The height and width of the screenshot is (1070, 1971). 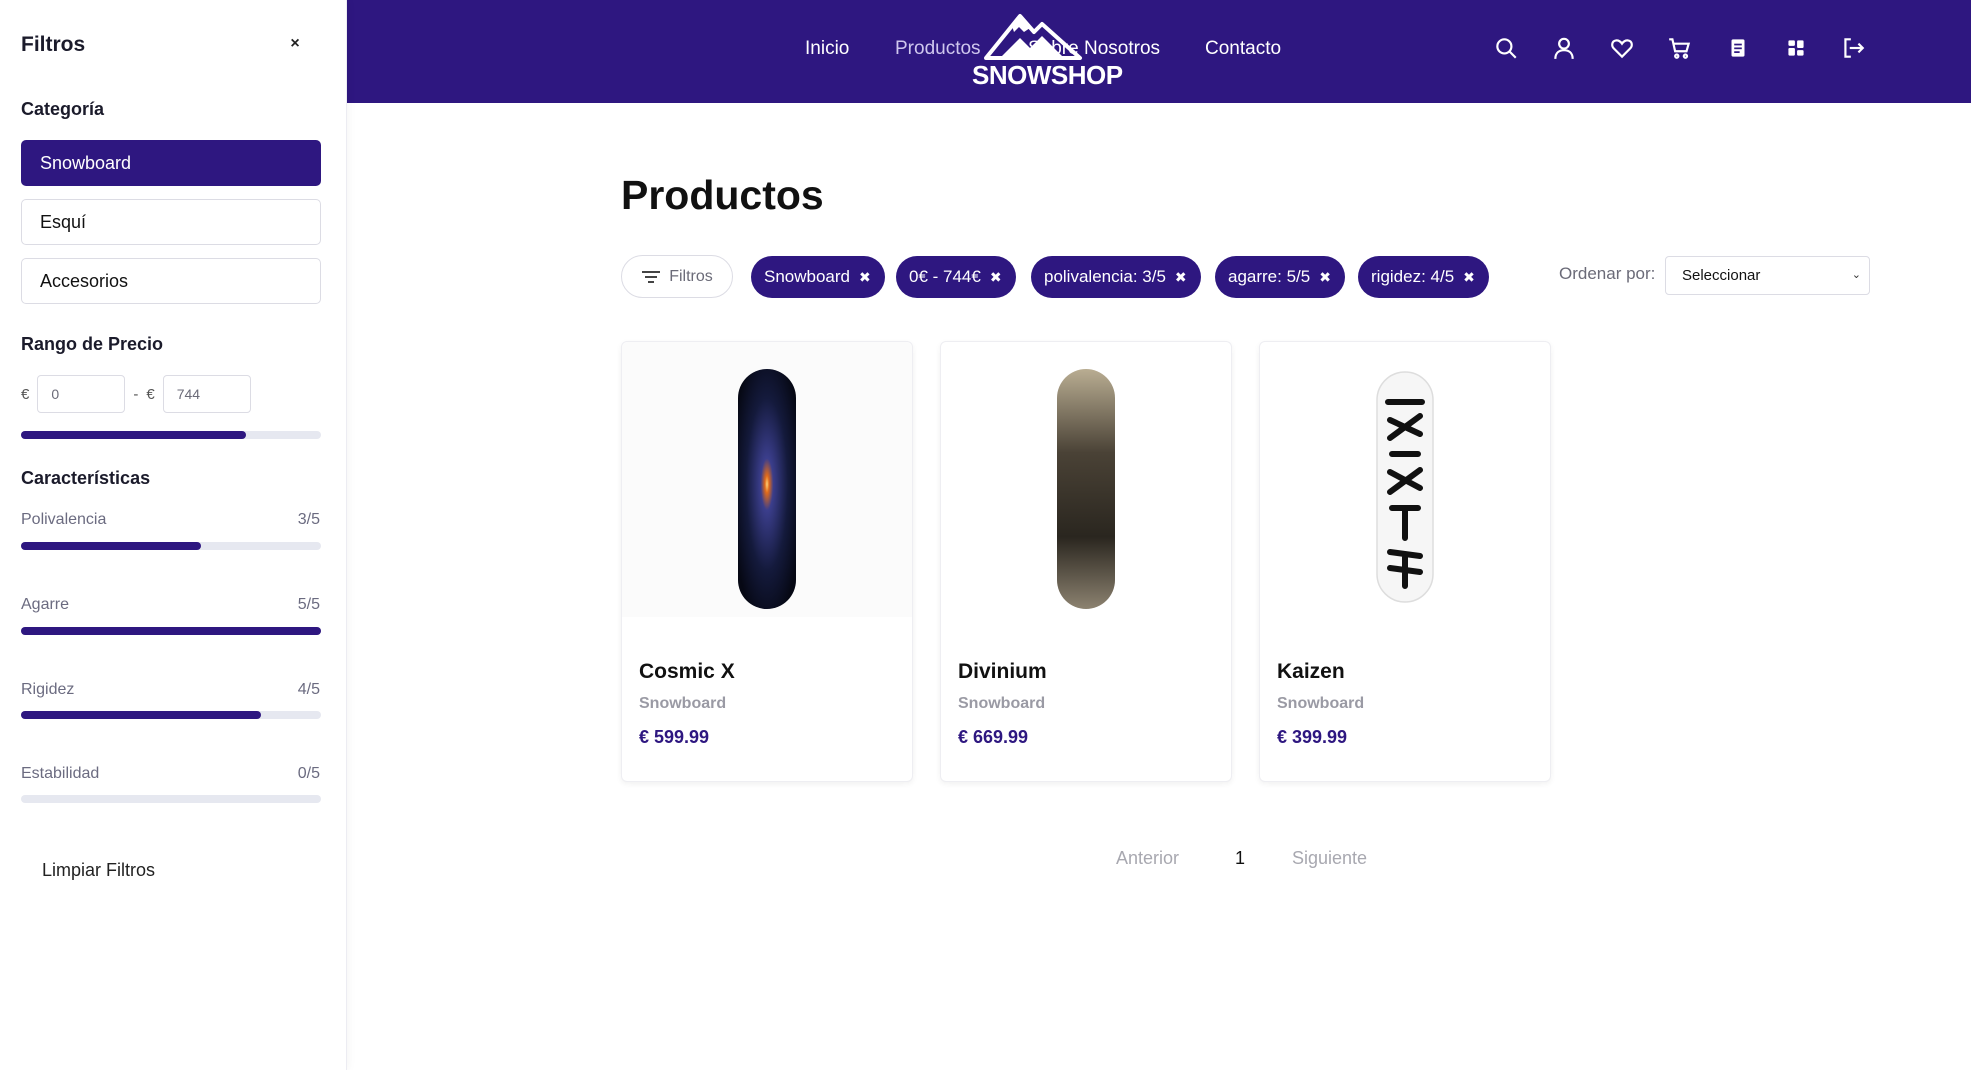 What do you see at coordinates (1680, 48) in the screenshot?
I see `cart-icon` at bounding box center [1680, 48].